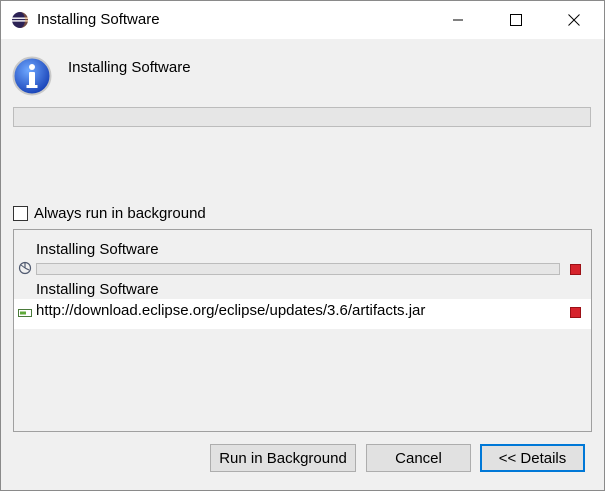 This screenshot has height=491, width=605. I want to click on eclipse-app-icon, so click(20, 20).